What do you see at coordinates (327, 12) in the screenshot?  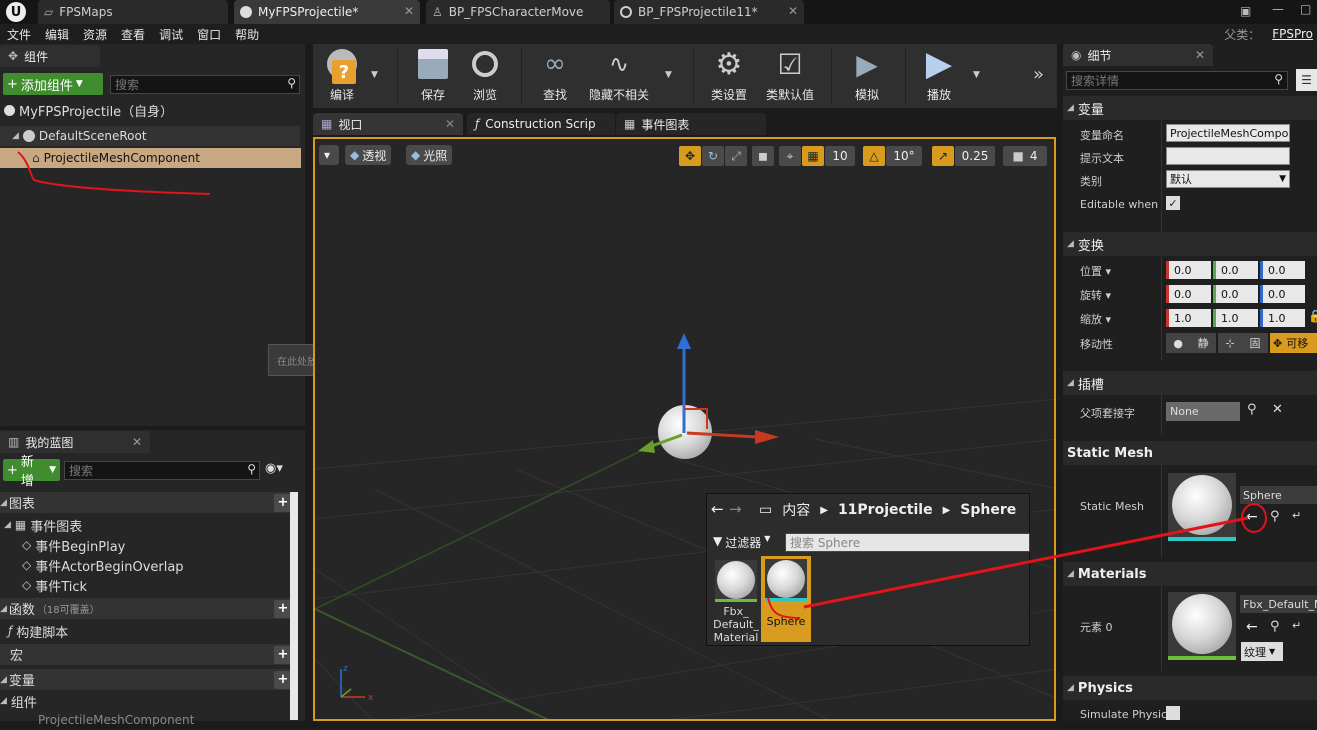 I see `tab-myfpsprojectile: MyFPSProjectile* ✕` at bounding box center [327, 12].